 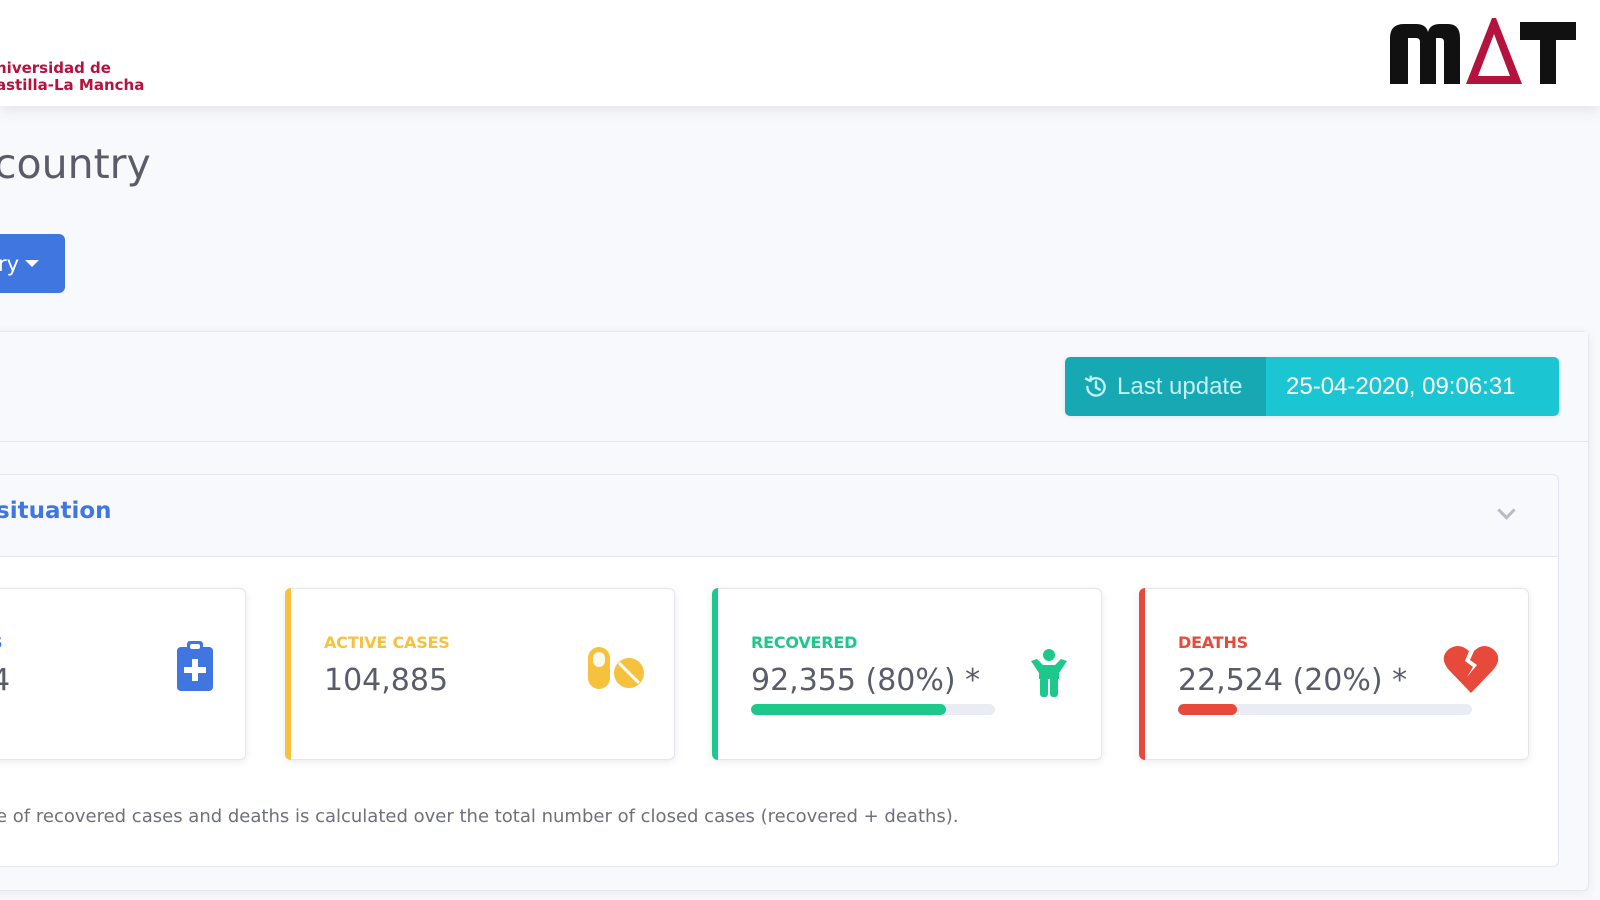 What do you see at coordinates (1293, 680) in the screenshot?
I see `deaths-value: 22,524 (20%) *` at bounding box center [1293, 680].